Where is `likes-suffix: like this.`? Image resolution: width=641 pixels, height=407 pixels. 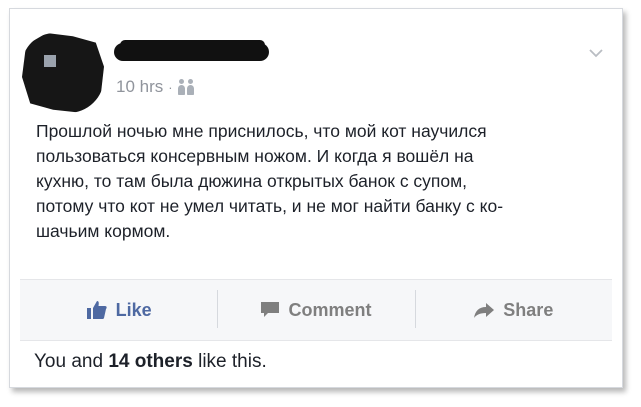 likes-suffix: like this. is located at coordinates (229, 361).